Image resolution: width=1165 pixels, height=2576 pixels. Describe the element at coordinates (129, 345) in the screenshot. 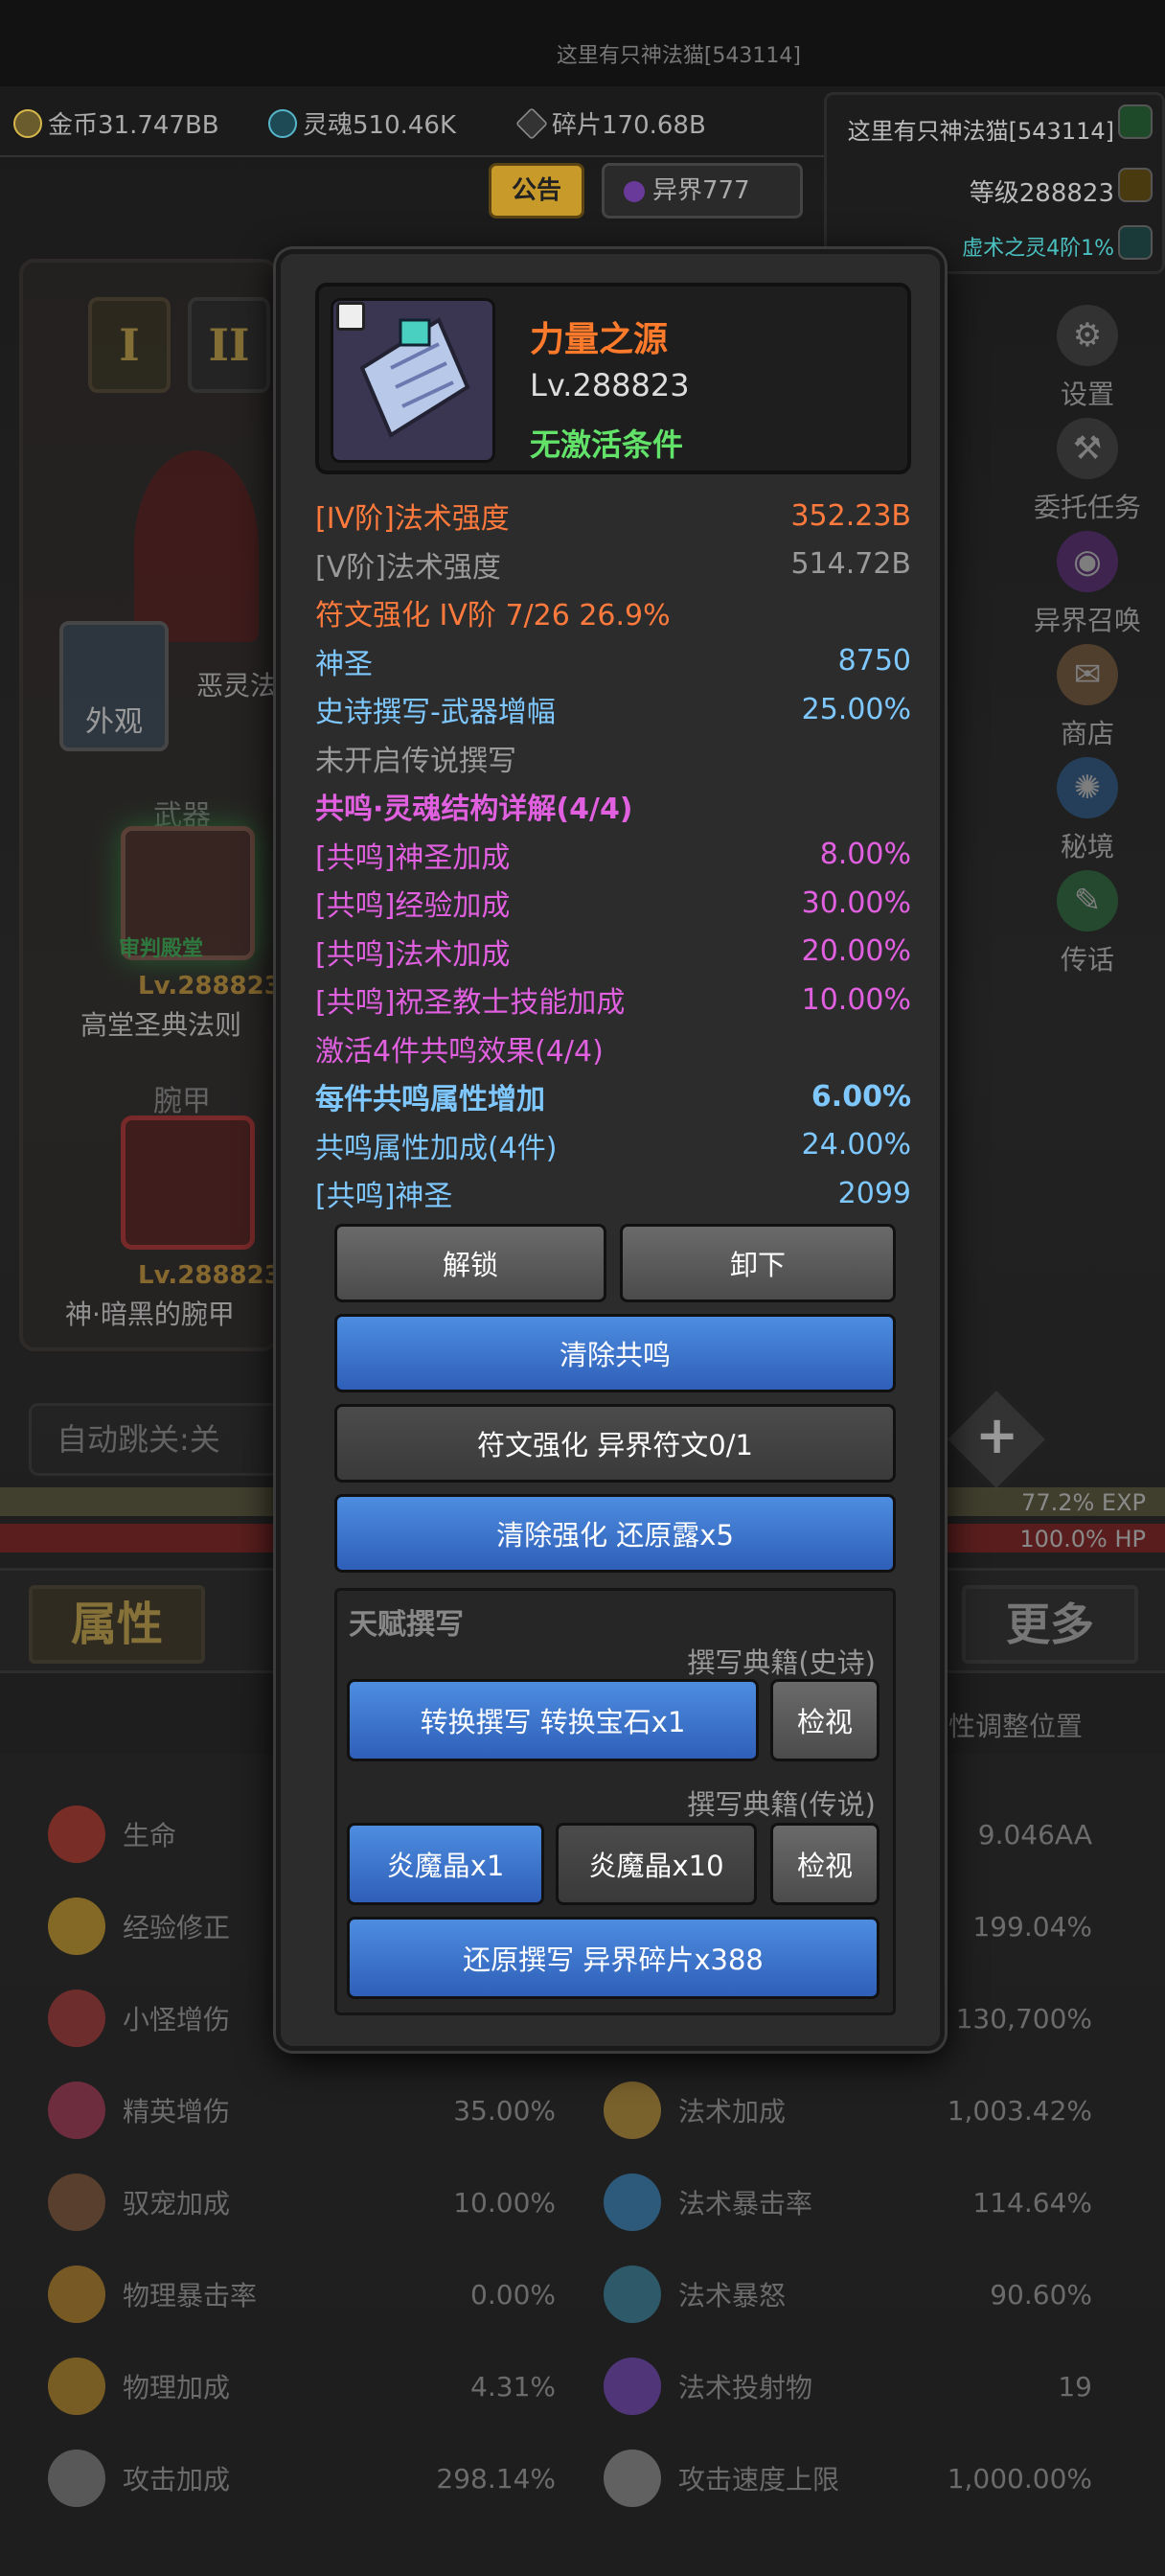

I see `tab-one: I` at that location.